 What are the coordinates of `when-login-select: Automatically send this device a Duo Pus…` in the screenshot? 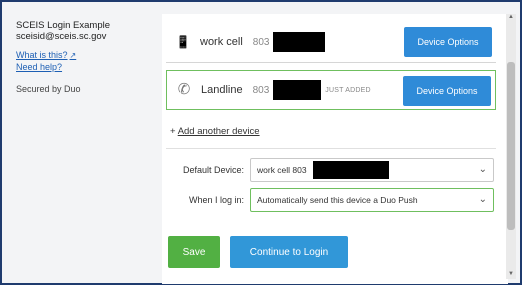 It's located at (372, 200).